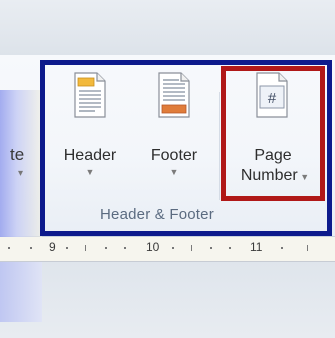 The image size is (335, 338). What do you see at coordinates (167, 249) in the screenshot?
I see `horizontal-ruler: 9 10 11` at bounding box center [167, 249].